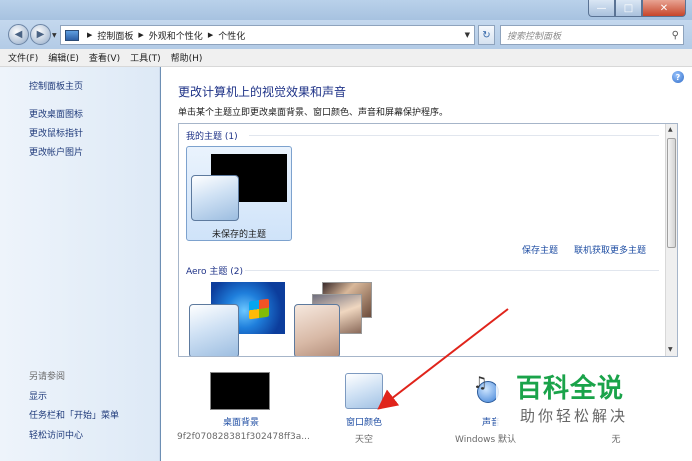 This screenshot has width=692, height=461. What do you see at coordinates (56, 151) in the screenshot?
I see `sidebar-item-account-picture: 更改帐户图片` at bounding box center [56, 151].